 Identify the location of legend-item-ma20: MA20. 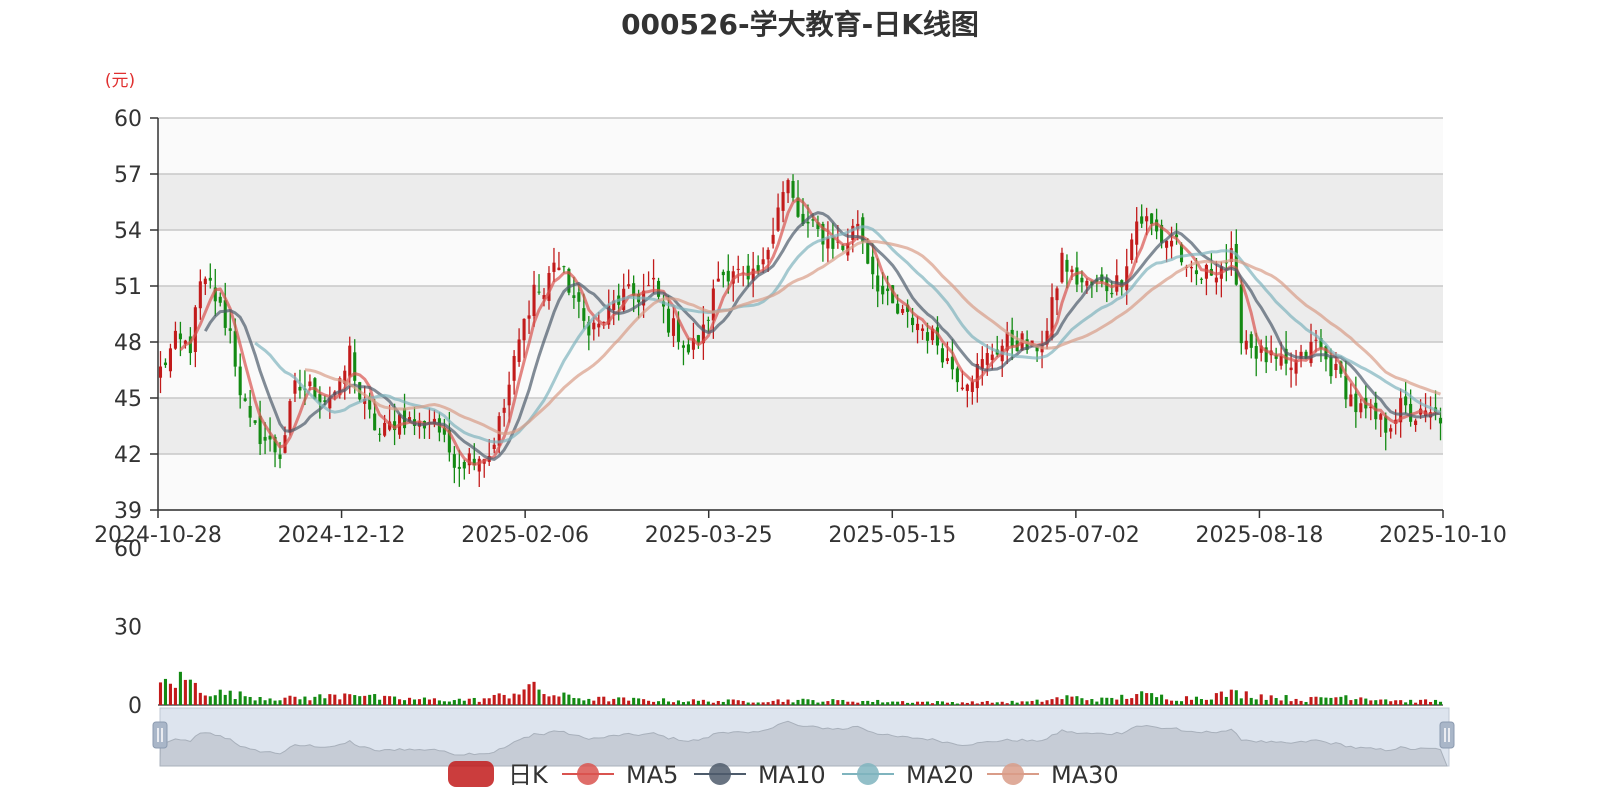
(908, 775).